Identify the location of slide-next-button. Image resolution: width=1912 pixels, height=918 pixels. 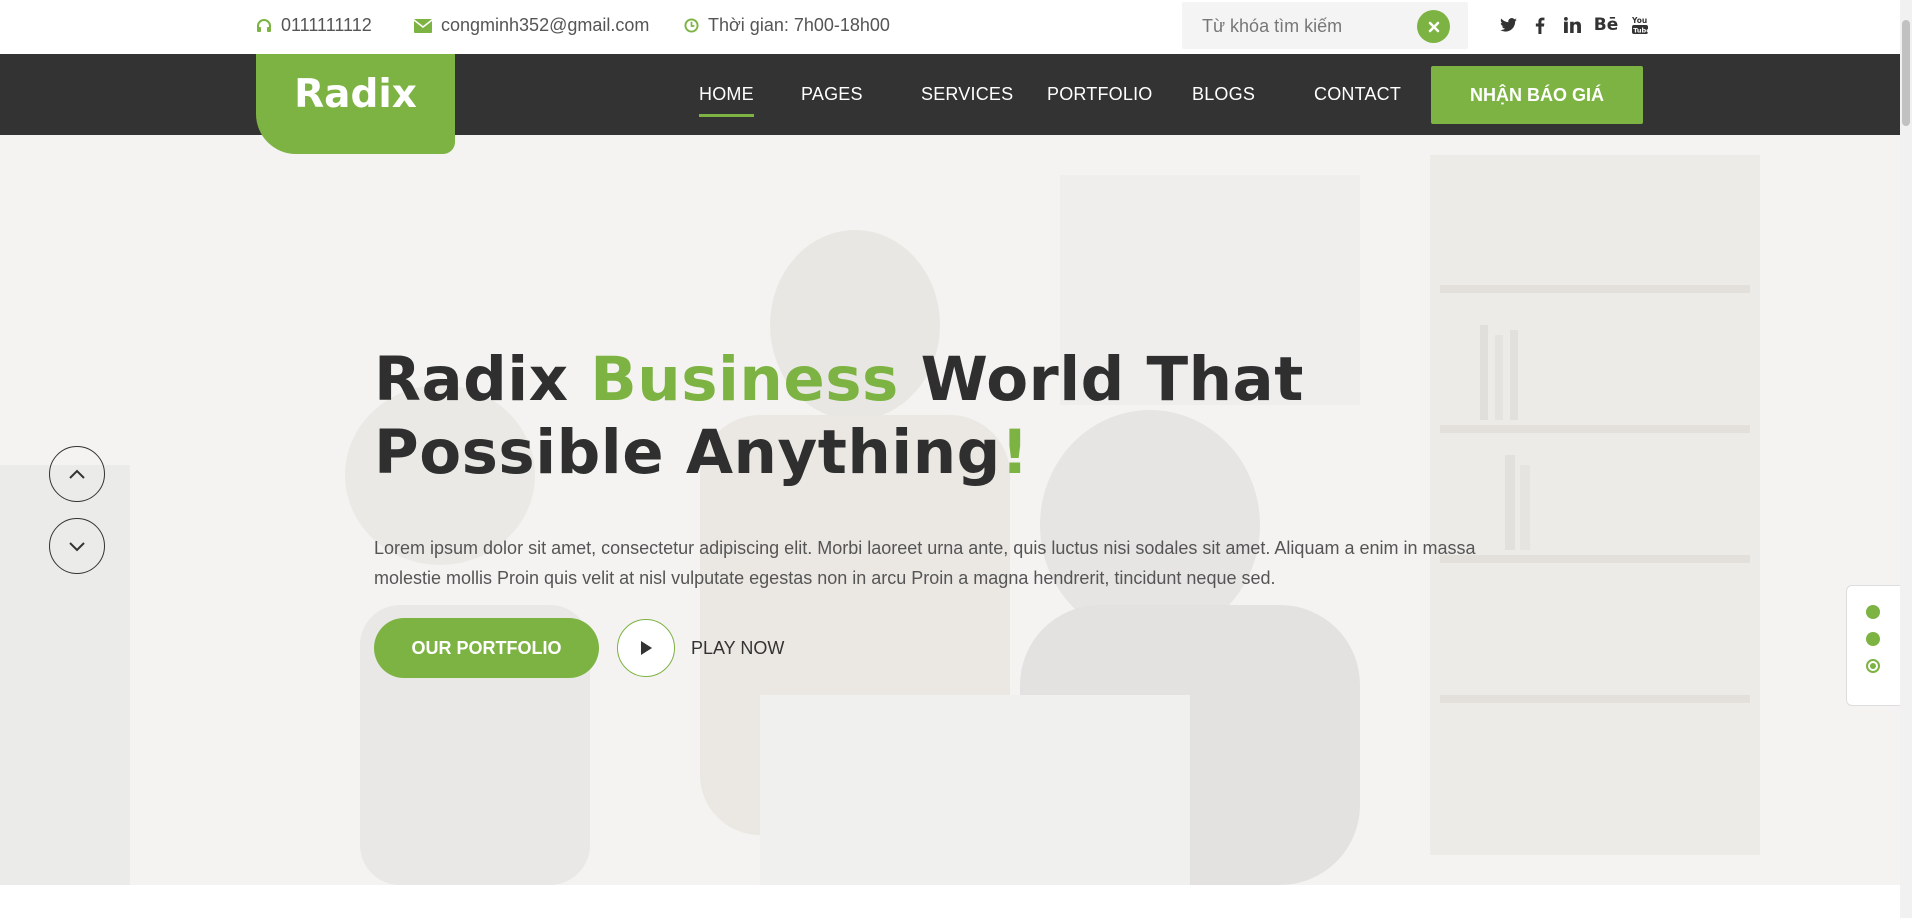
(77, 546).